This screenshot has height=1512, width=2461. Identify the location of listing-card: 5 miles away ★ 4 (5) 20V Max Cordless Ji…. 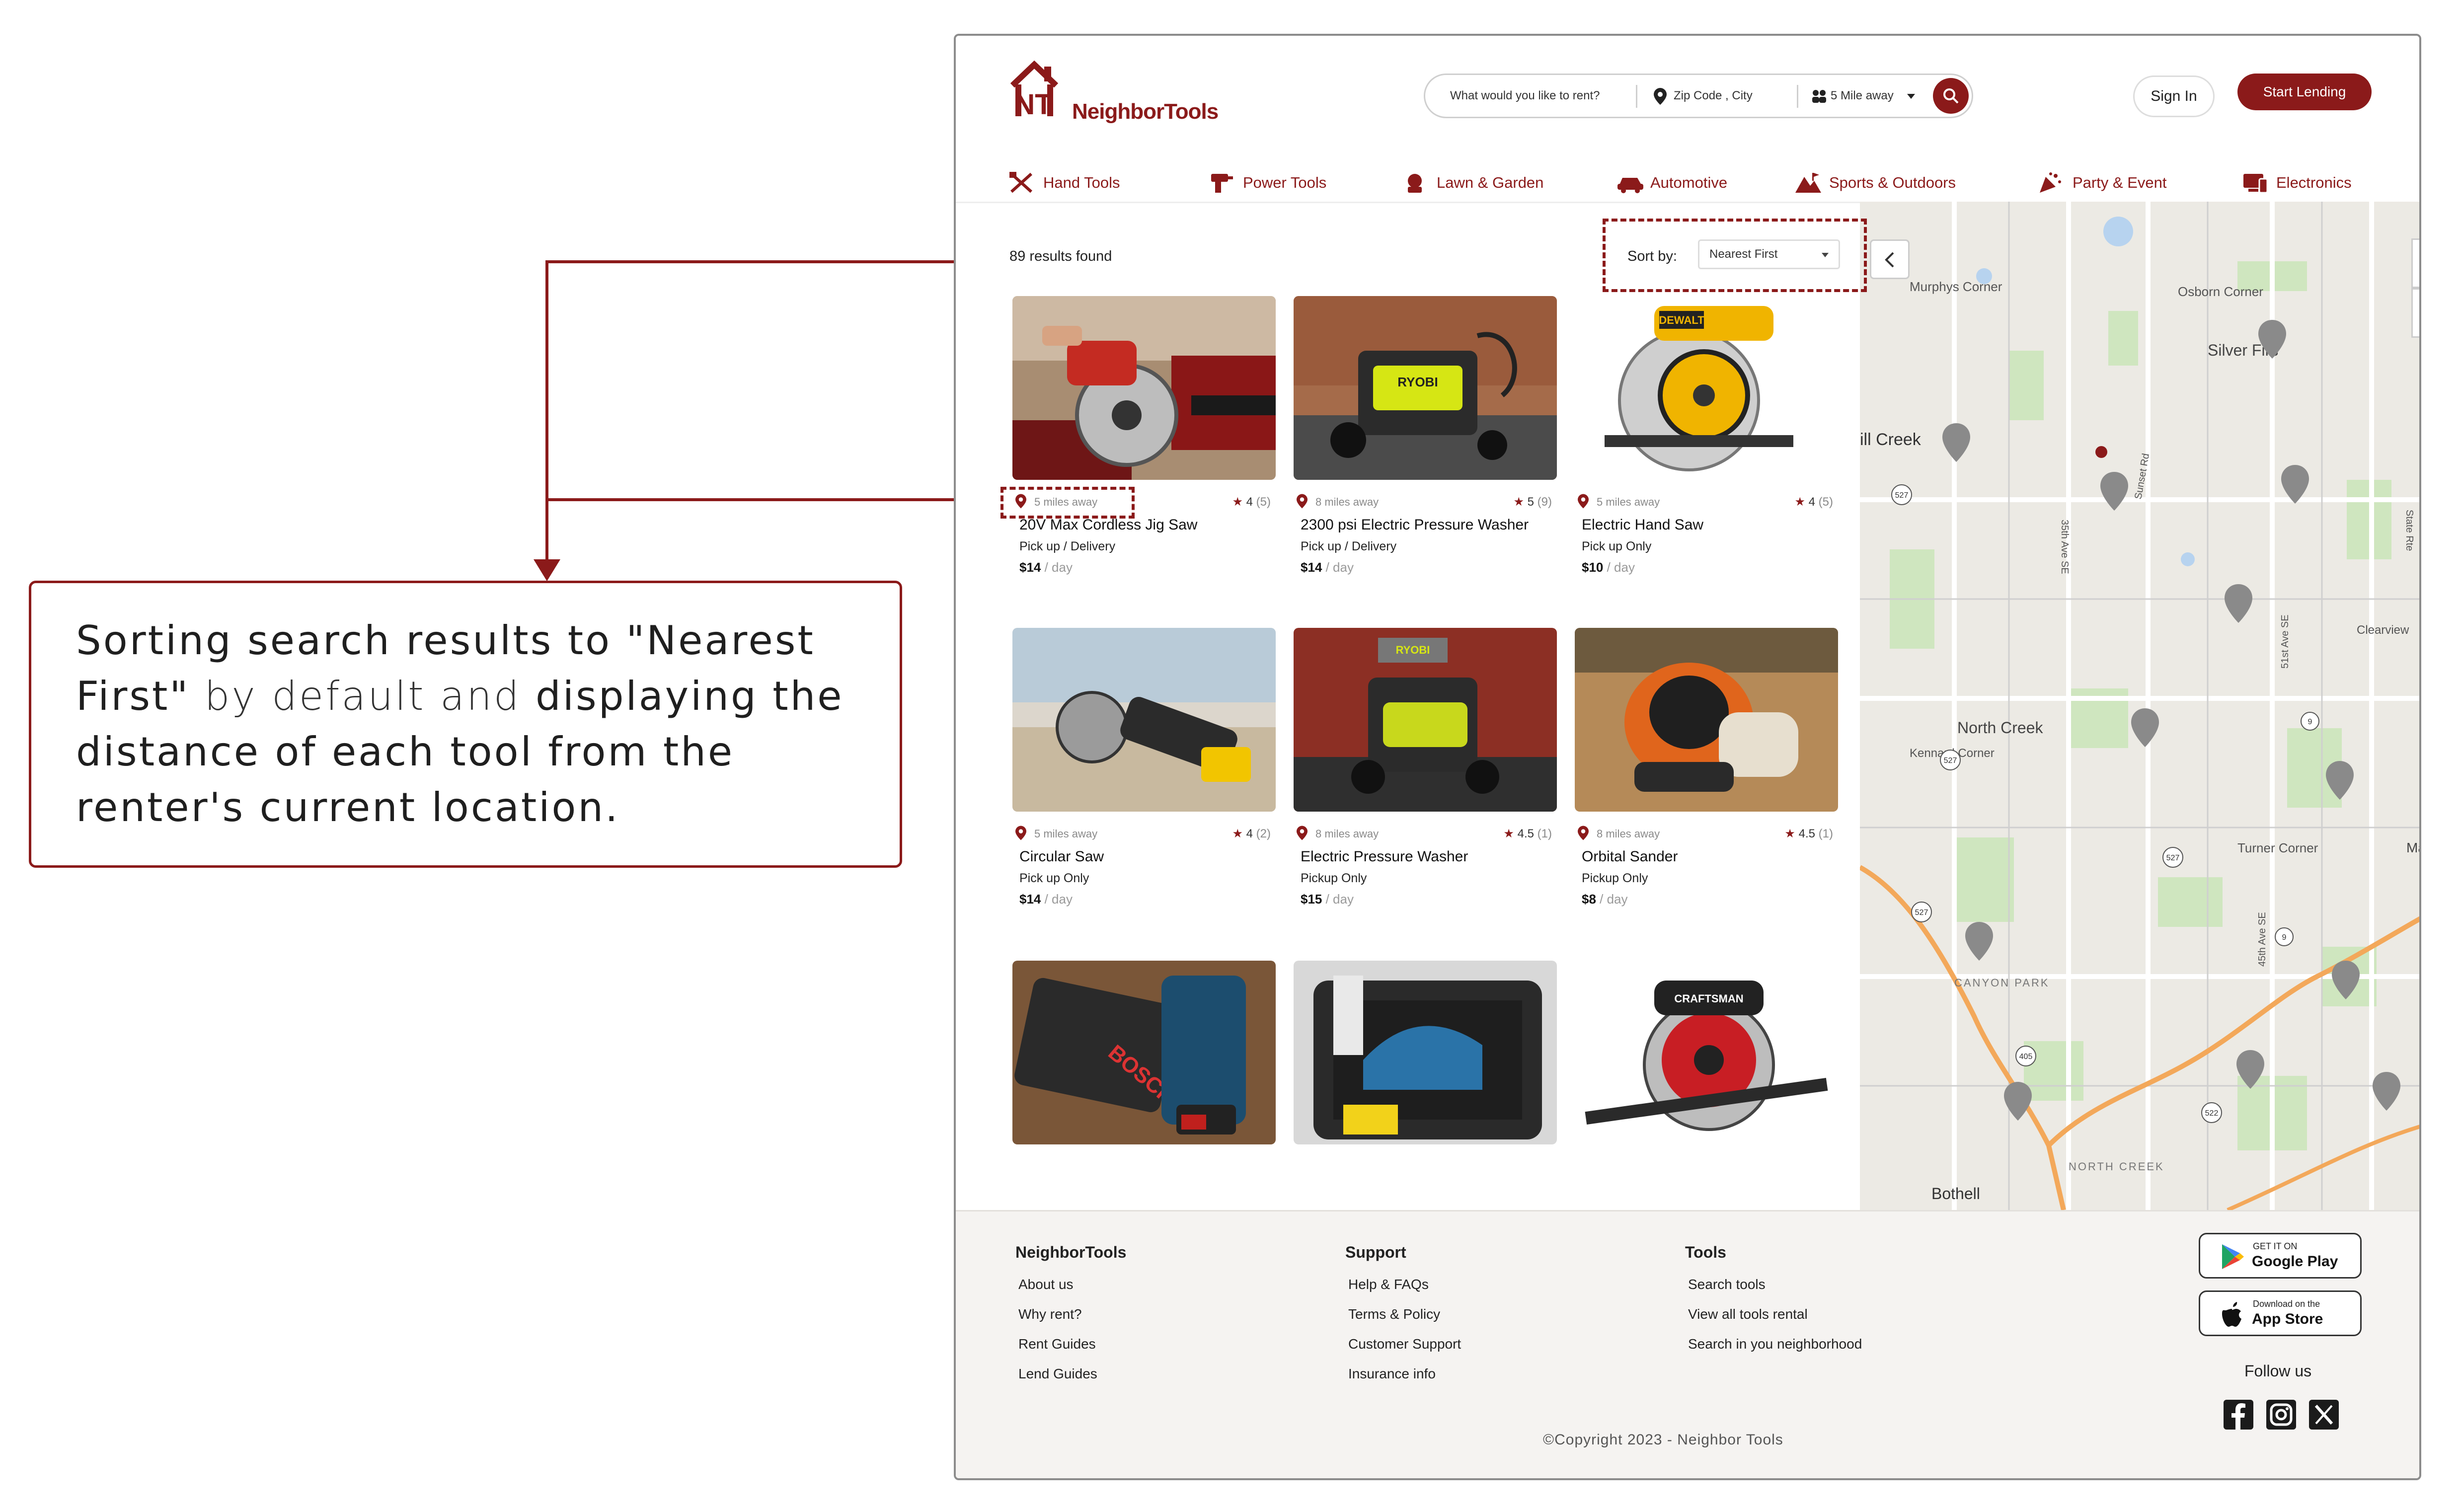
(1144, 435).